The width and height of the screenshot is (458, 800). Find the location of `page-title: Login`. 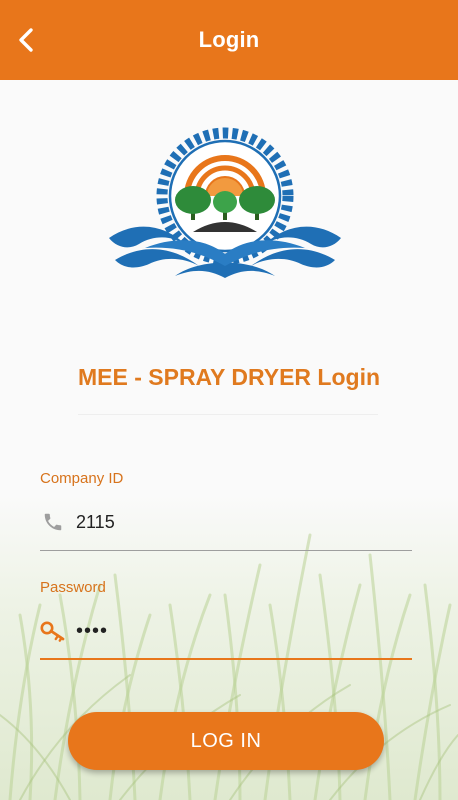

page-title: Login is located at coordinates (229, 39).